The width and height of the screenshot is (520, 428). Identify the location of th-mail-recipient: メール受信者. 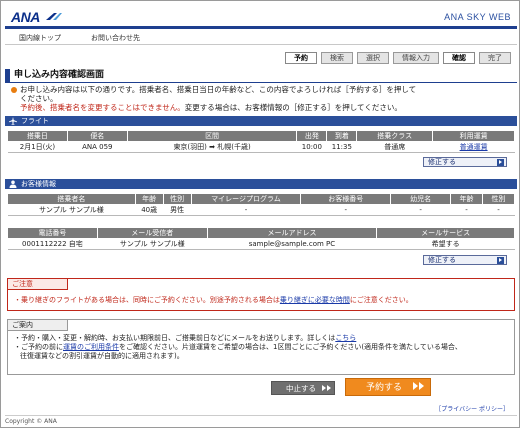
(152, 233).